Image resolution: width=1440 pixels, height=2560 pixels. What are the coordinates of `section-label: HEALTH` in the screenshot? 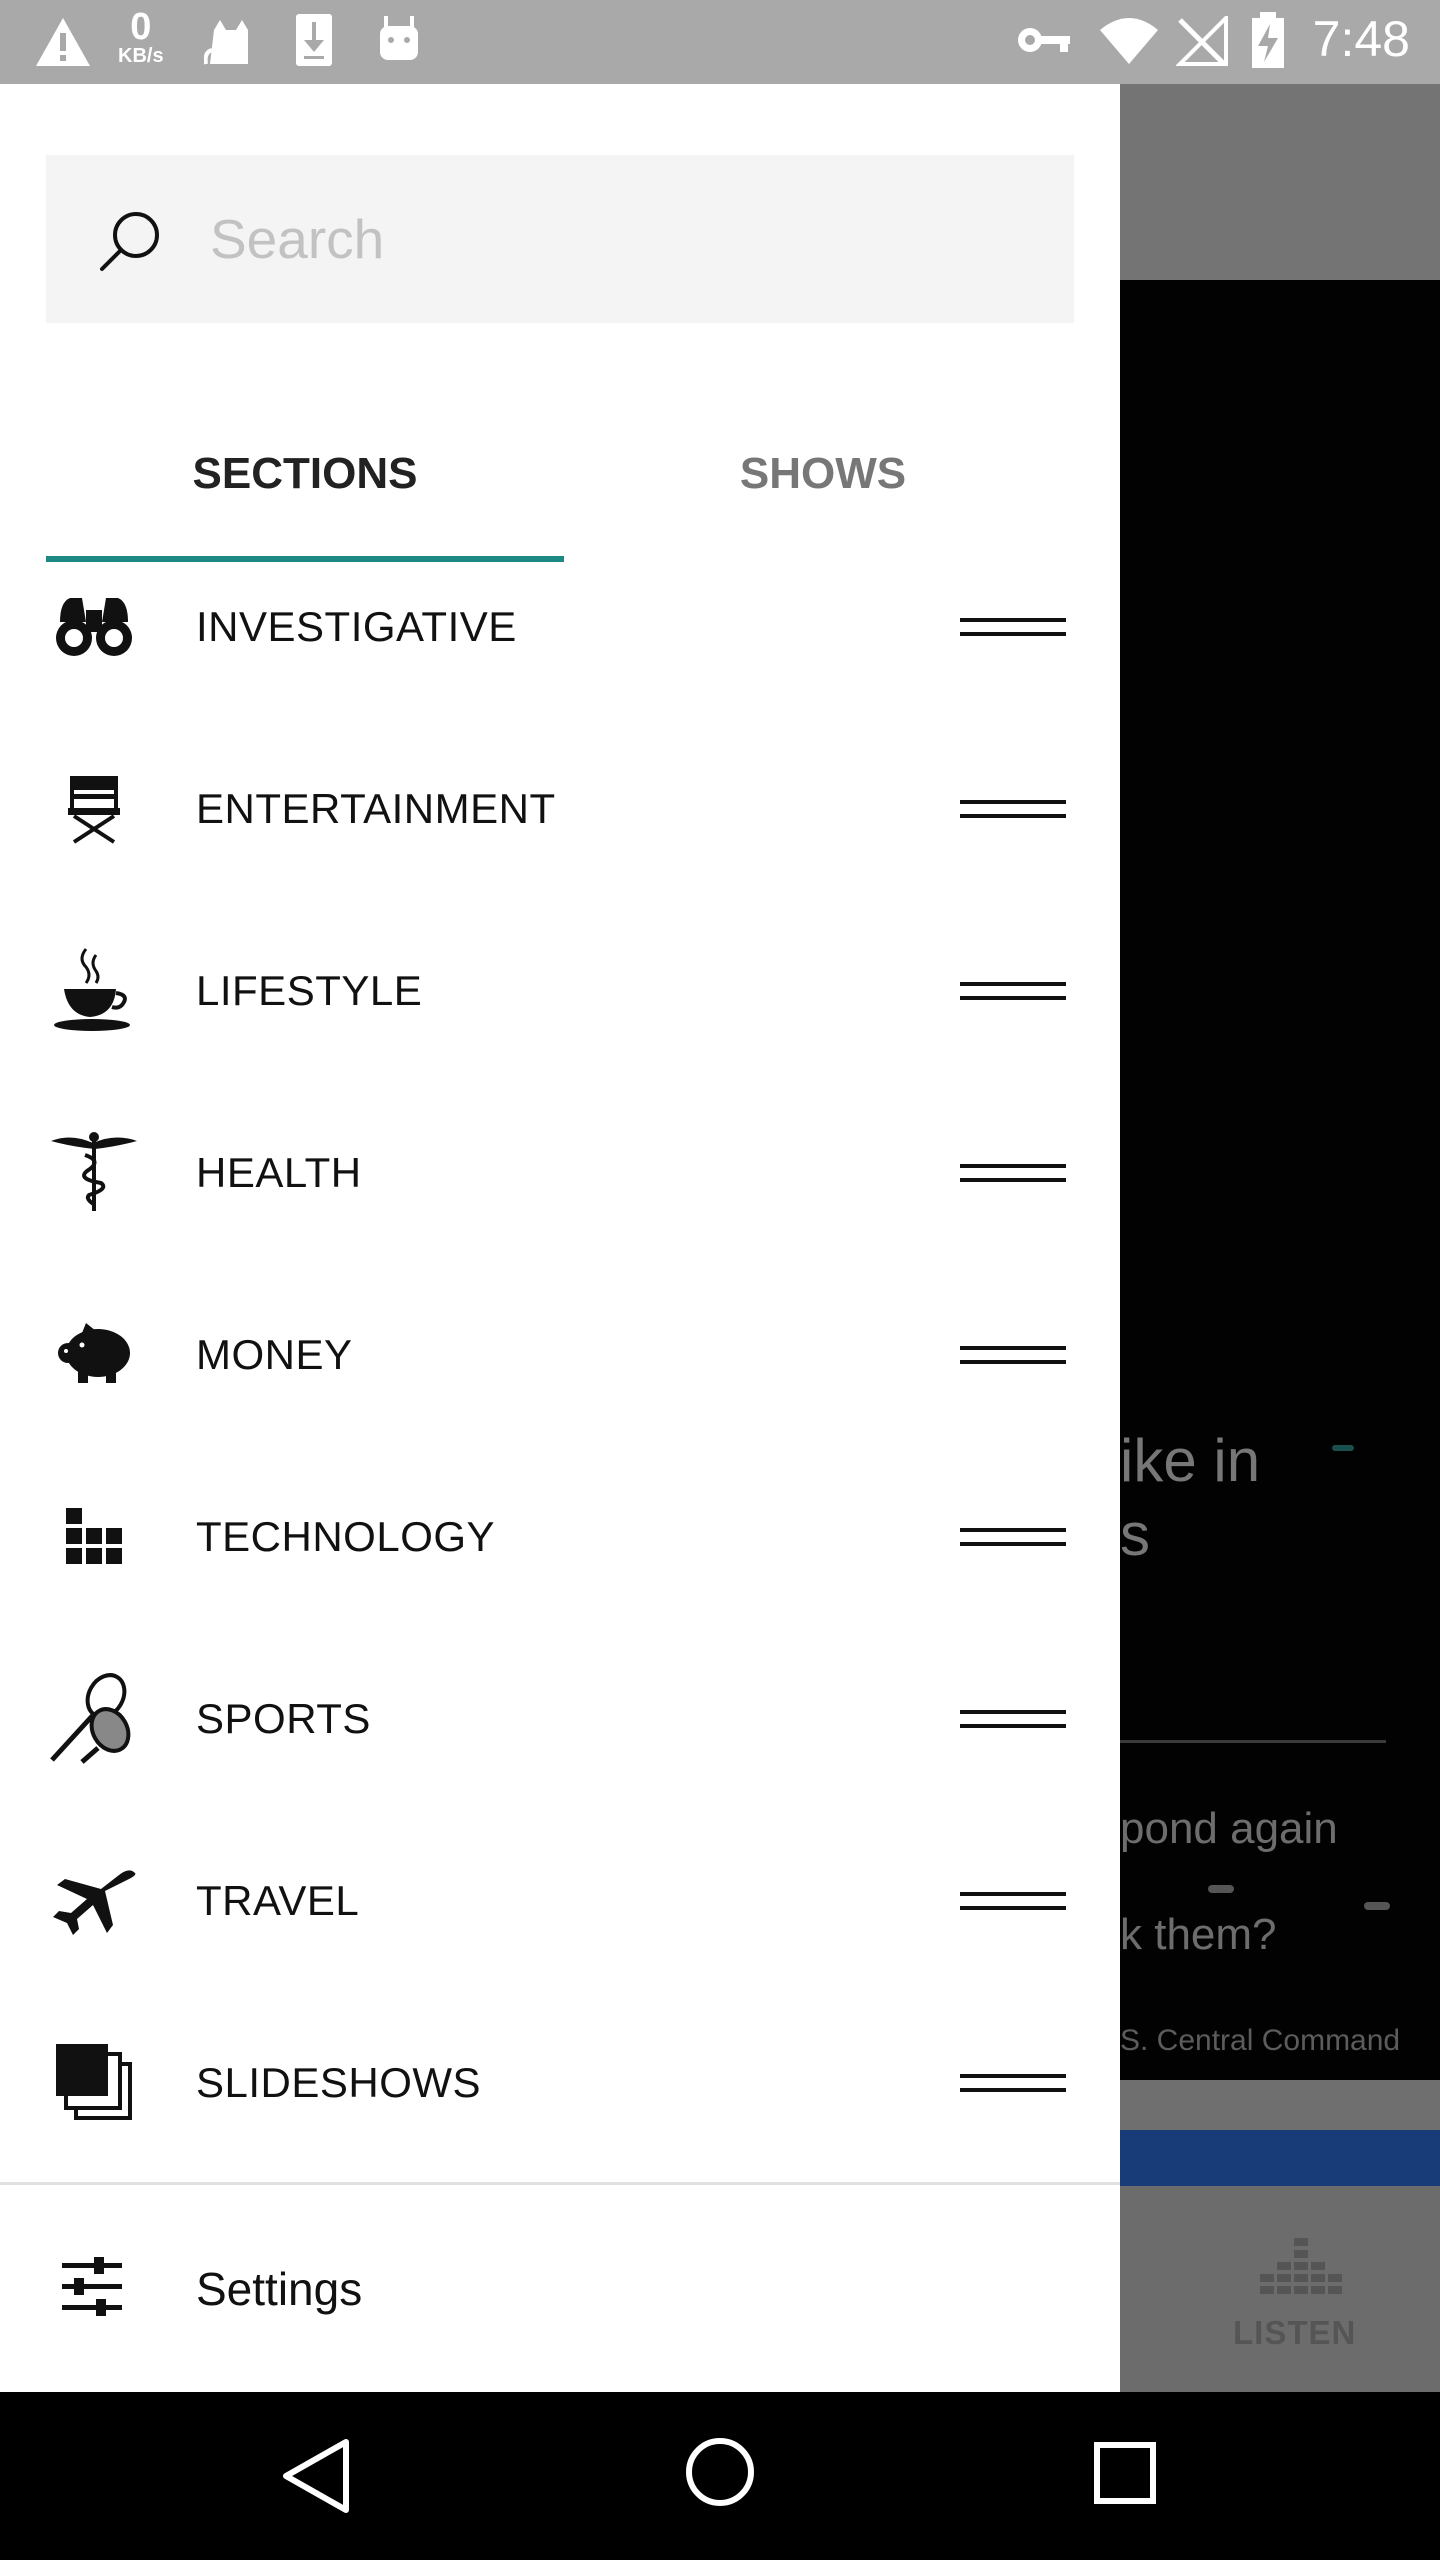 It's located at (279, 1172).